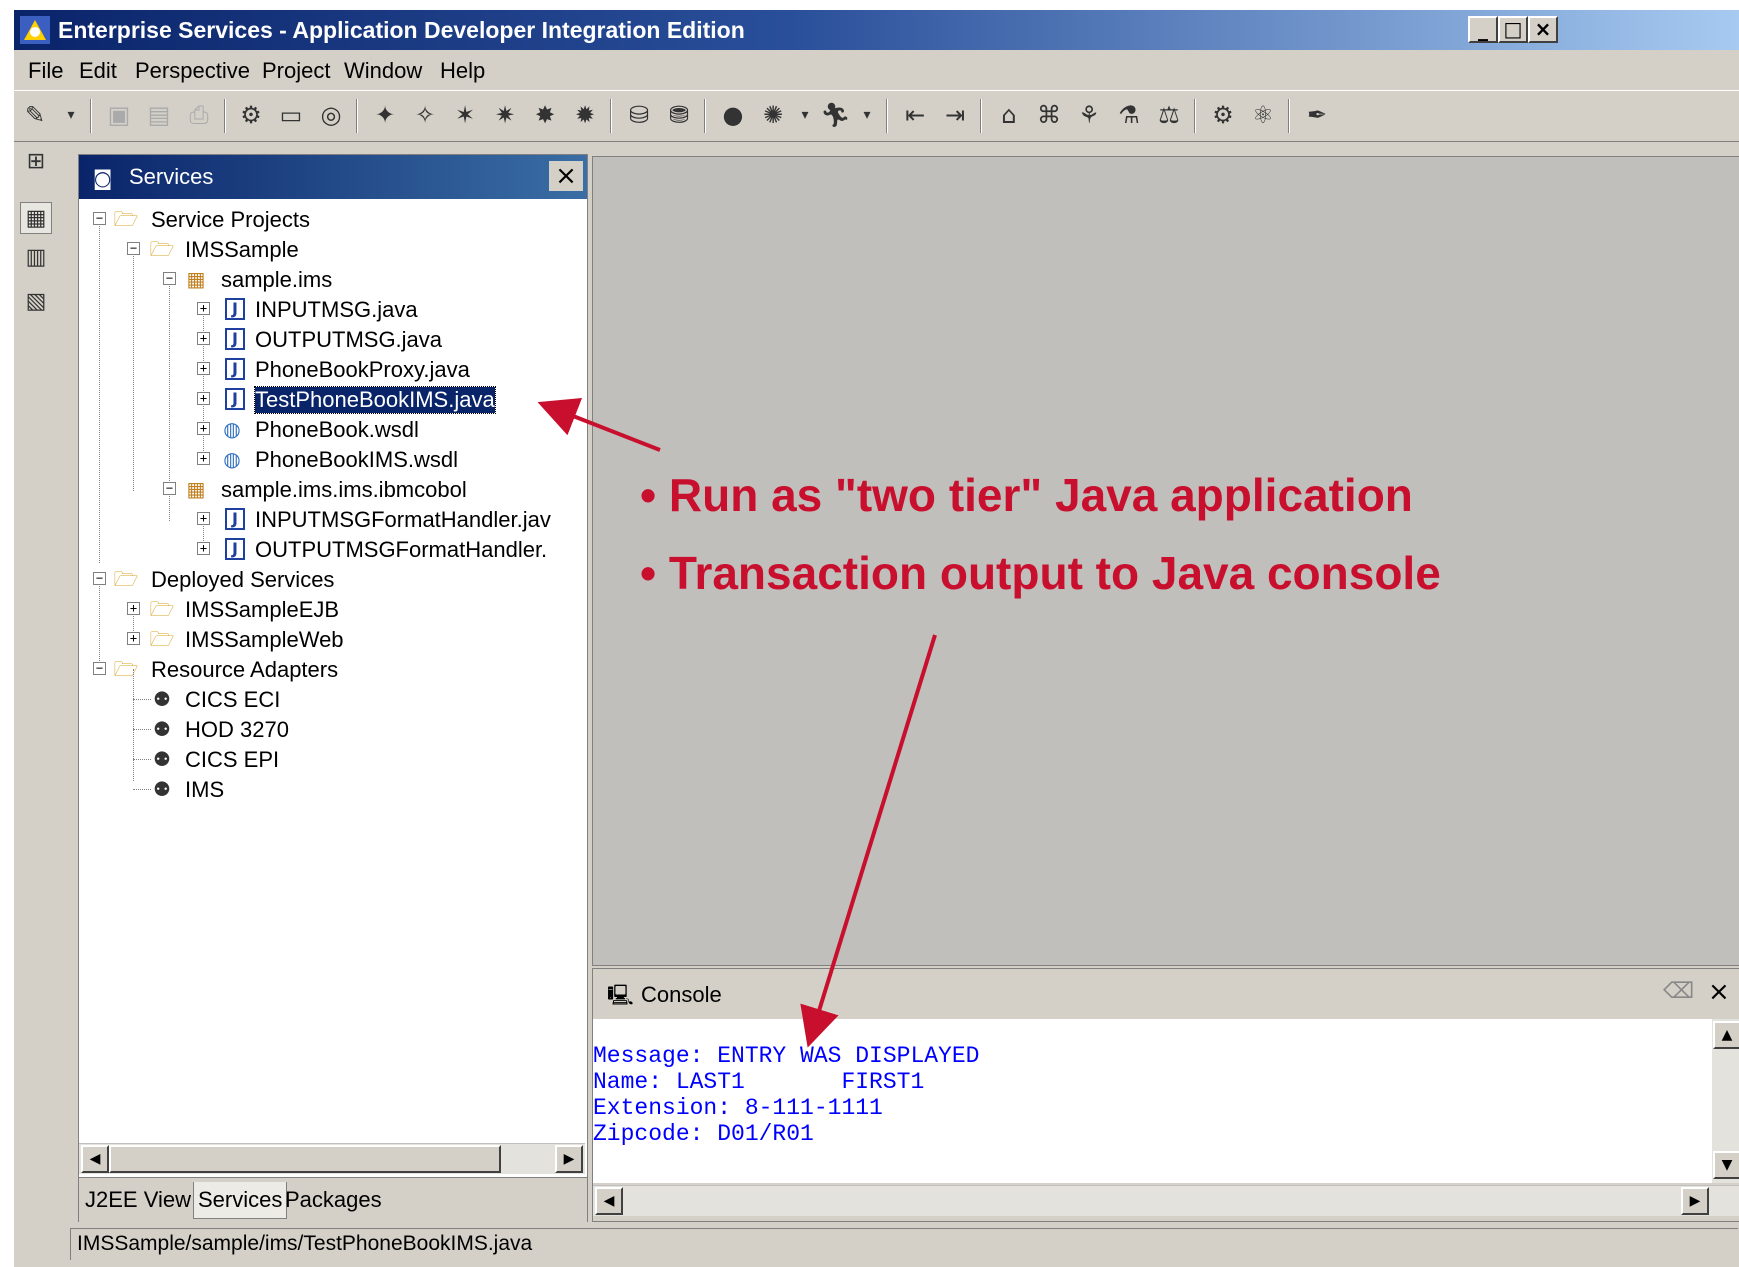 The image size is (1739, 1267). What do you see at coordinates (733, 115) in the screenshot?
I see `server-icon: ●` at bounding box center [733, 115].